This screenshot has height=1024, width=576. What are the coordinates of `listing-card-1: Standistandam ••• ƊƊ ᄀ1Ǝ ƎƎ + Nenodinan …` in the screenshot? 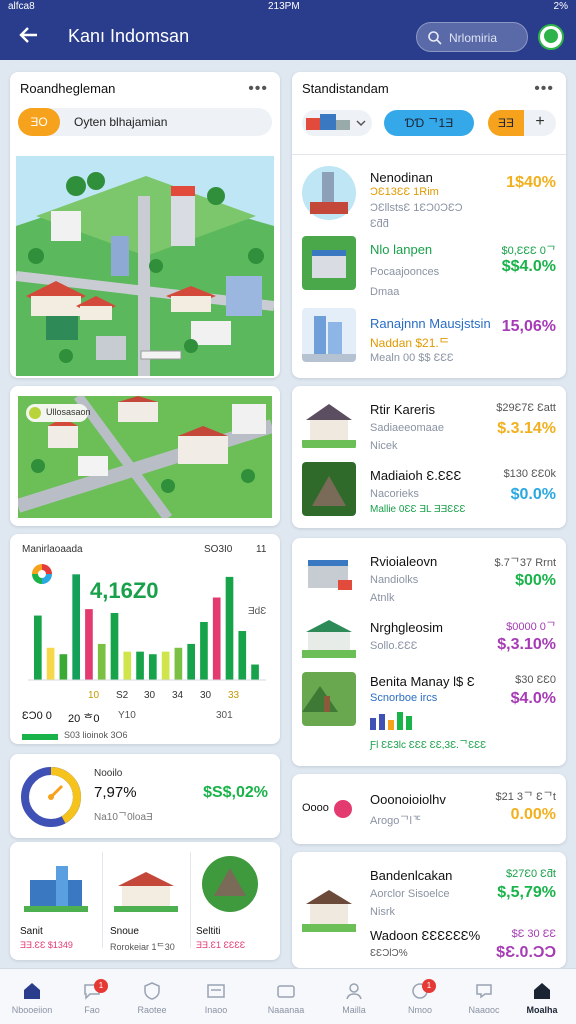 It's located at (429, 225).